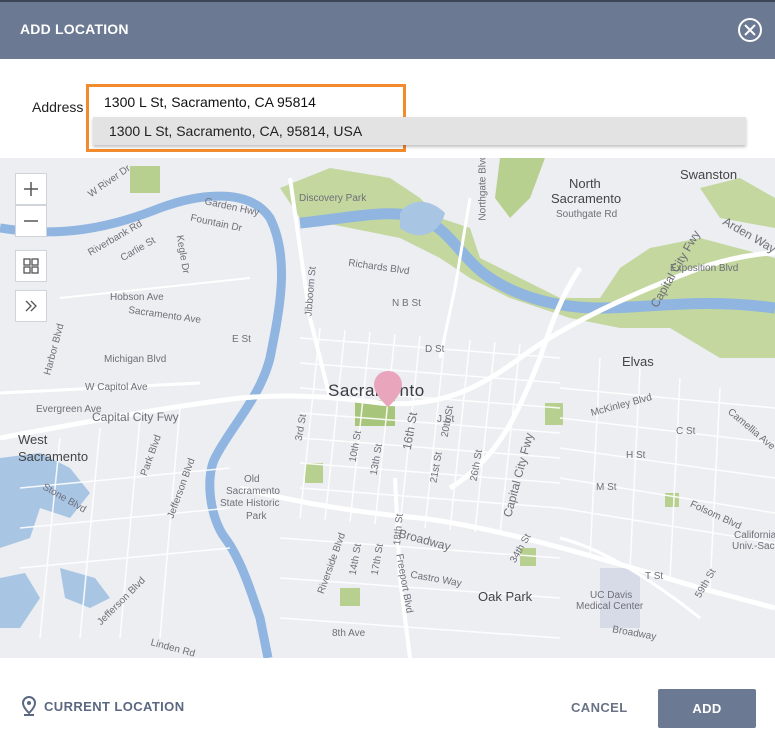 The image size is (775, 736). I want to click on label-j-st: J St, so click(446, 419).